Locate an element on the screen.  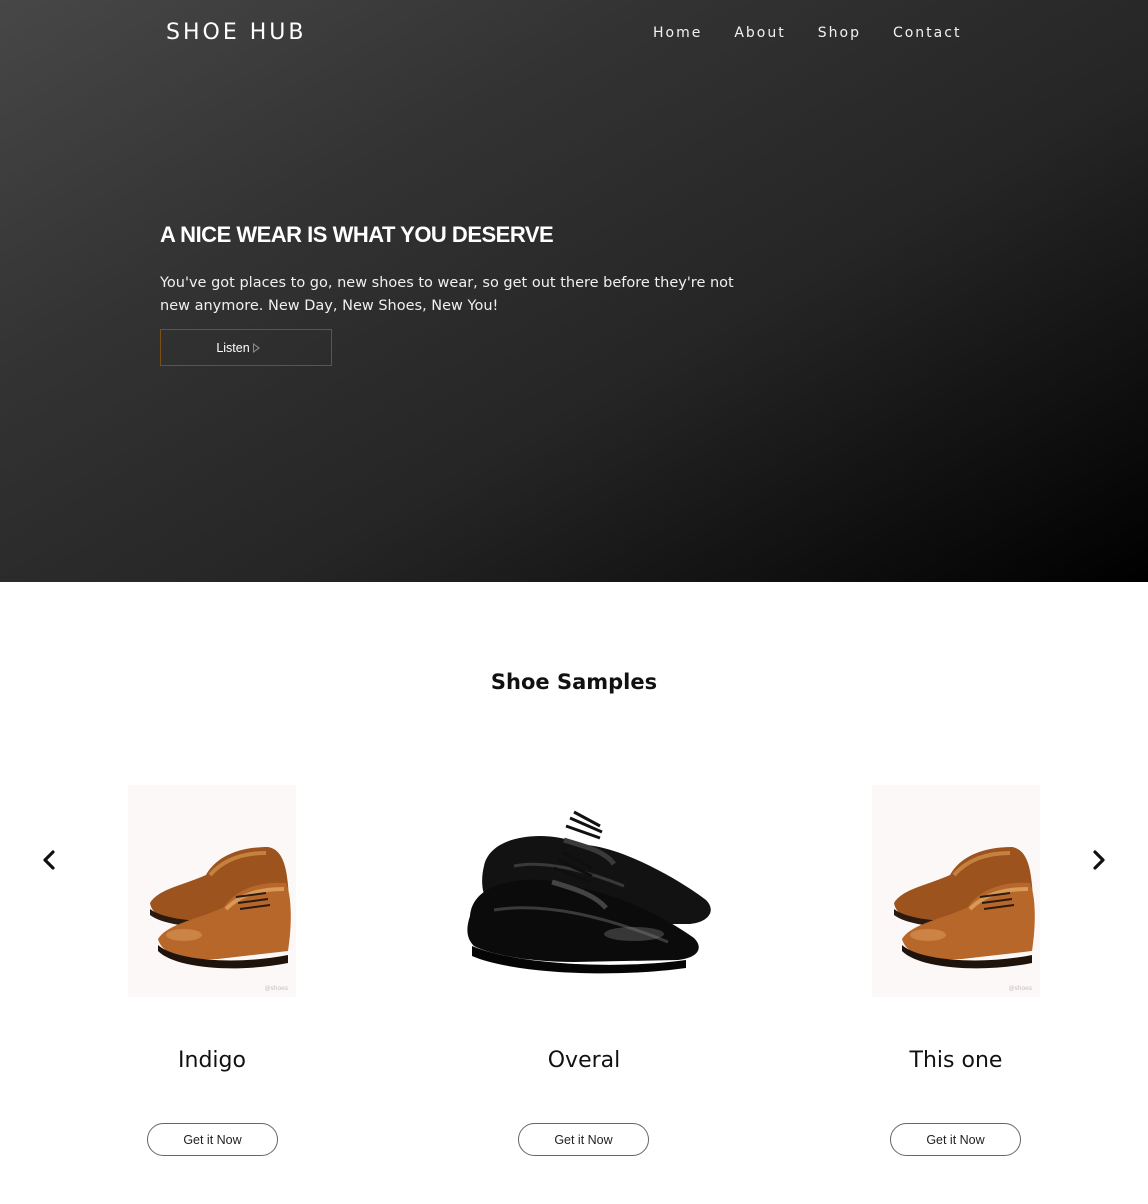
carousel-prev-button is located at coordinates (50, 860).